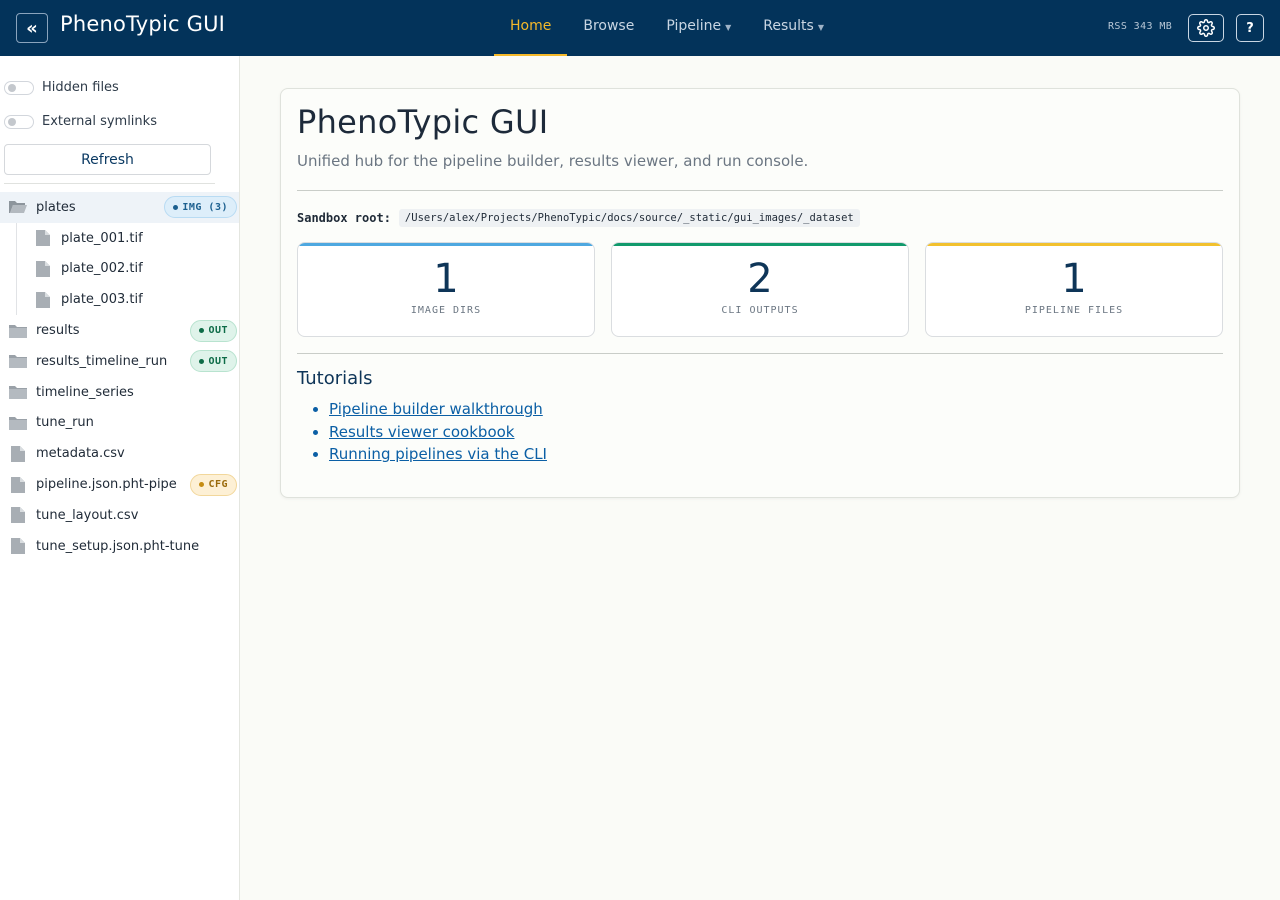 The image size is (1280, 900). Describe the element at coordinates (788, 26) in the screenshot. I see `nav-results-label: Results` at that location.